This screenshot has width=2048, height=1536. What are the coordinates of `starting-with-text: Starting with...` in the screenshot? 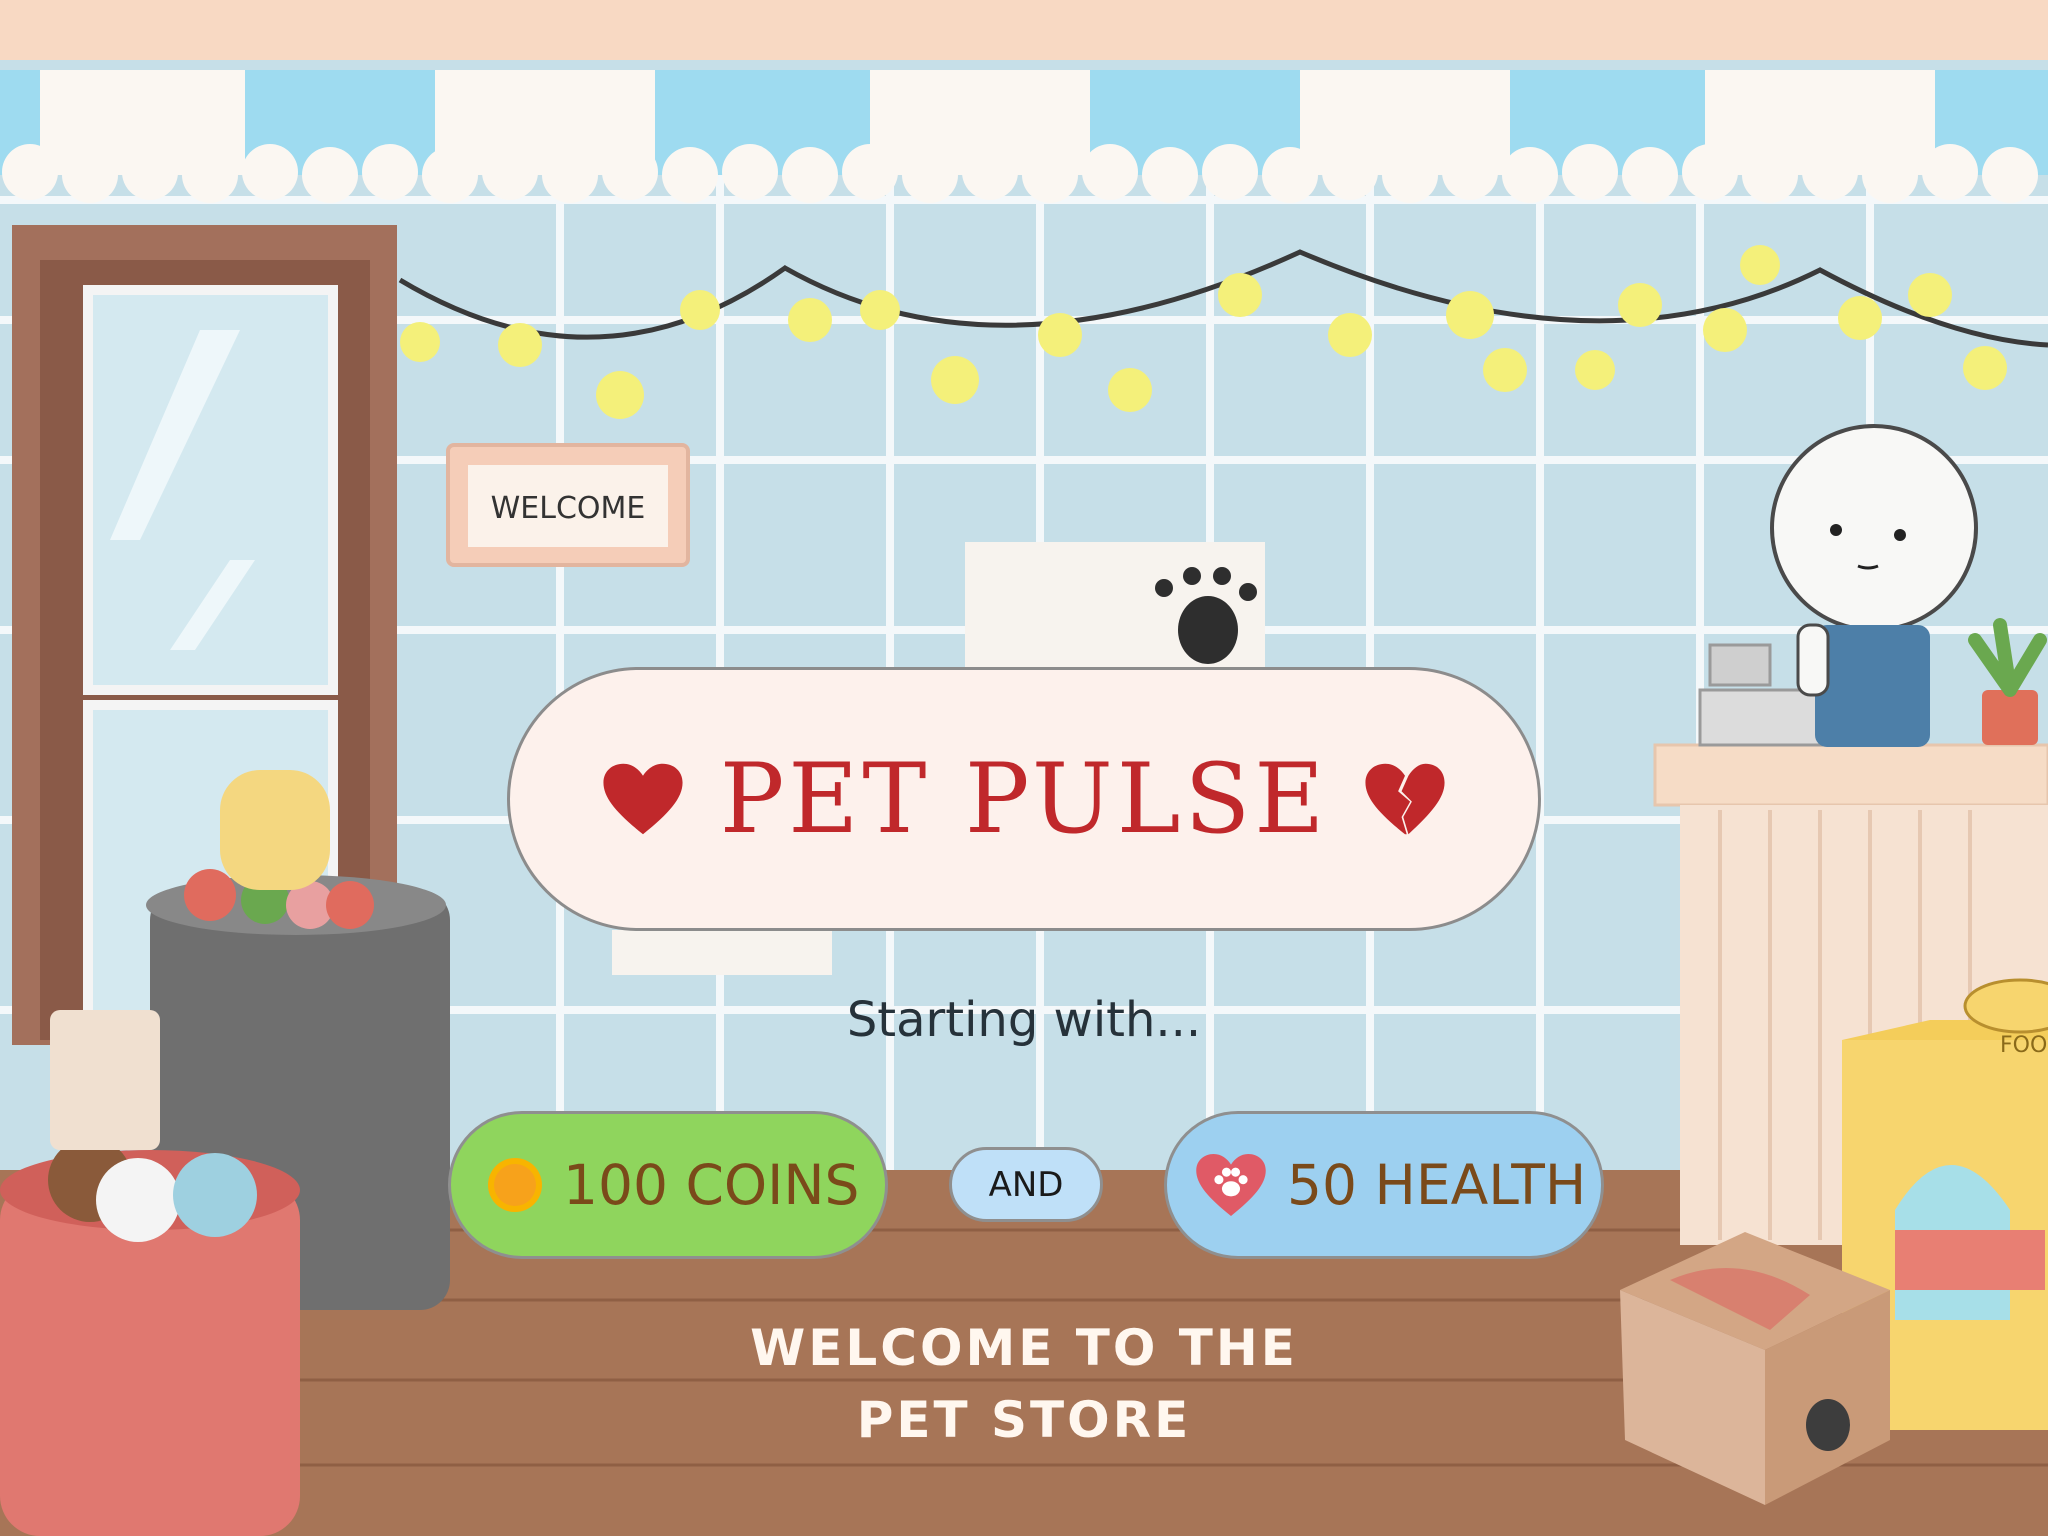 It's located at (1024, 1020).